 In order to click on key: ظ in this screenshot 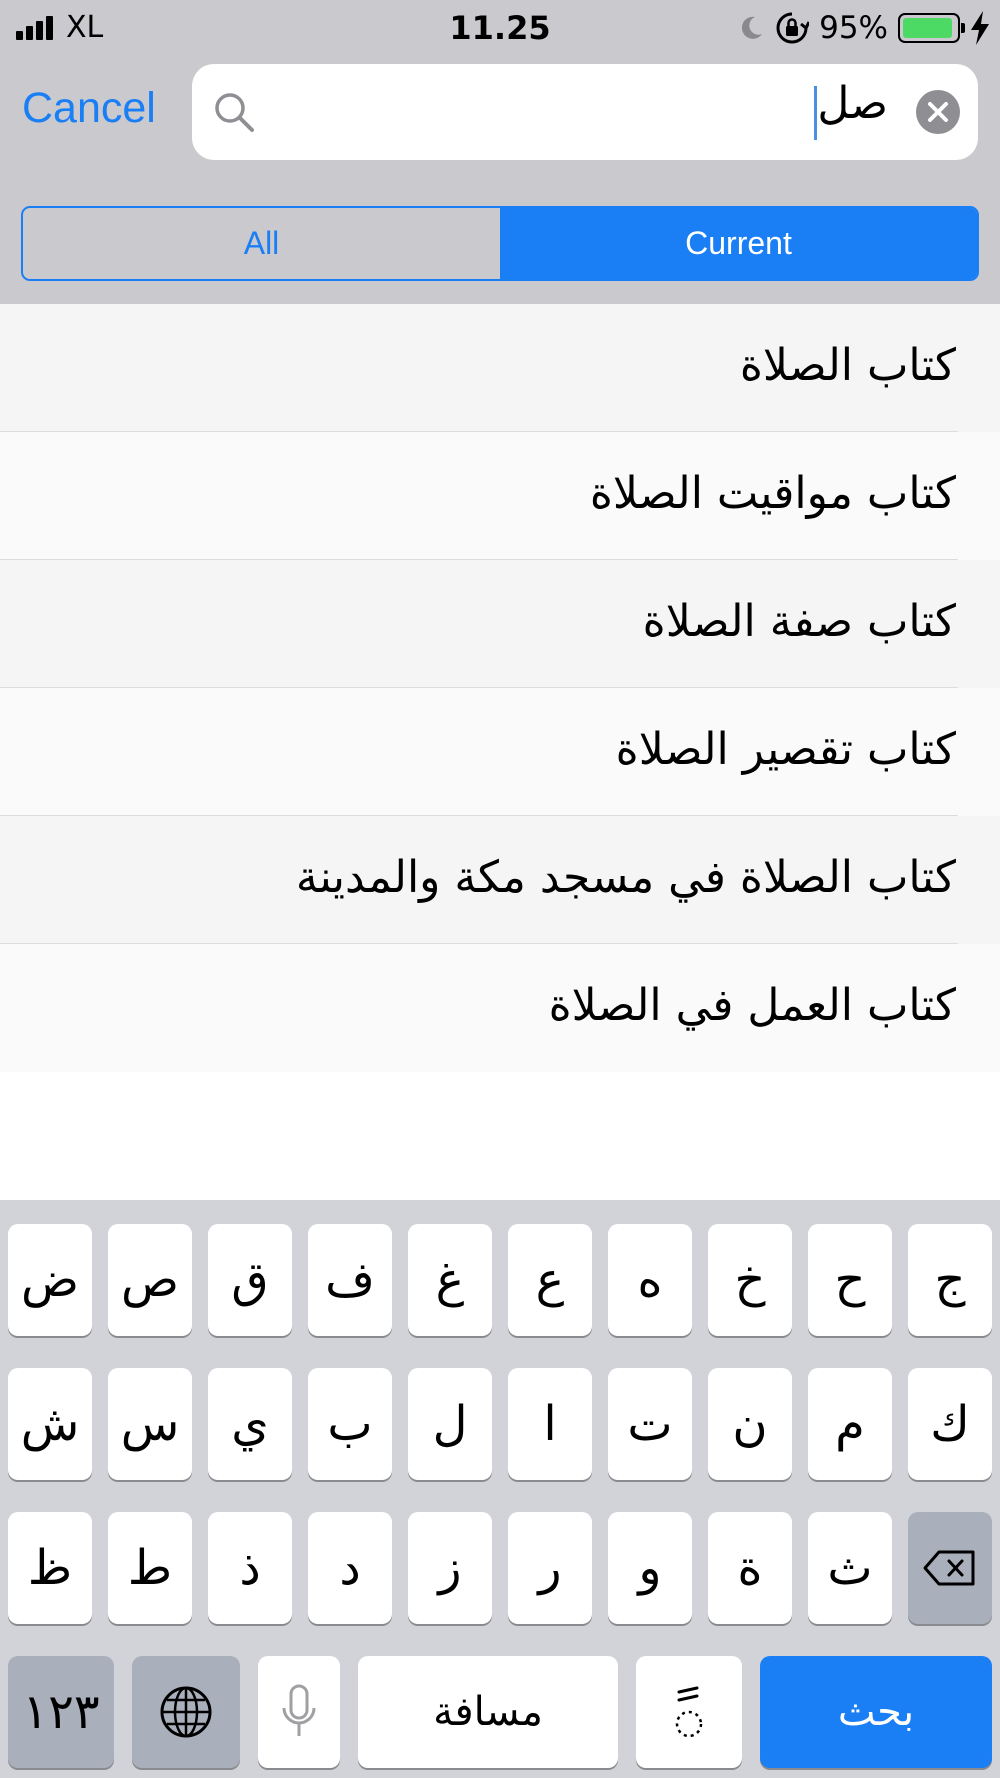, I will do `click(50, 1568)`.